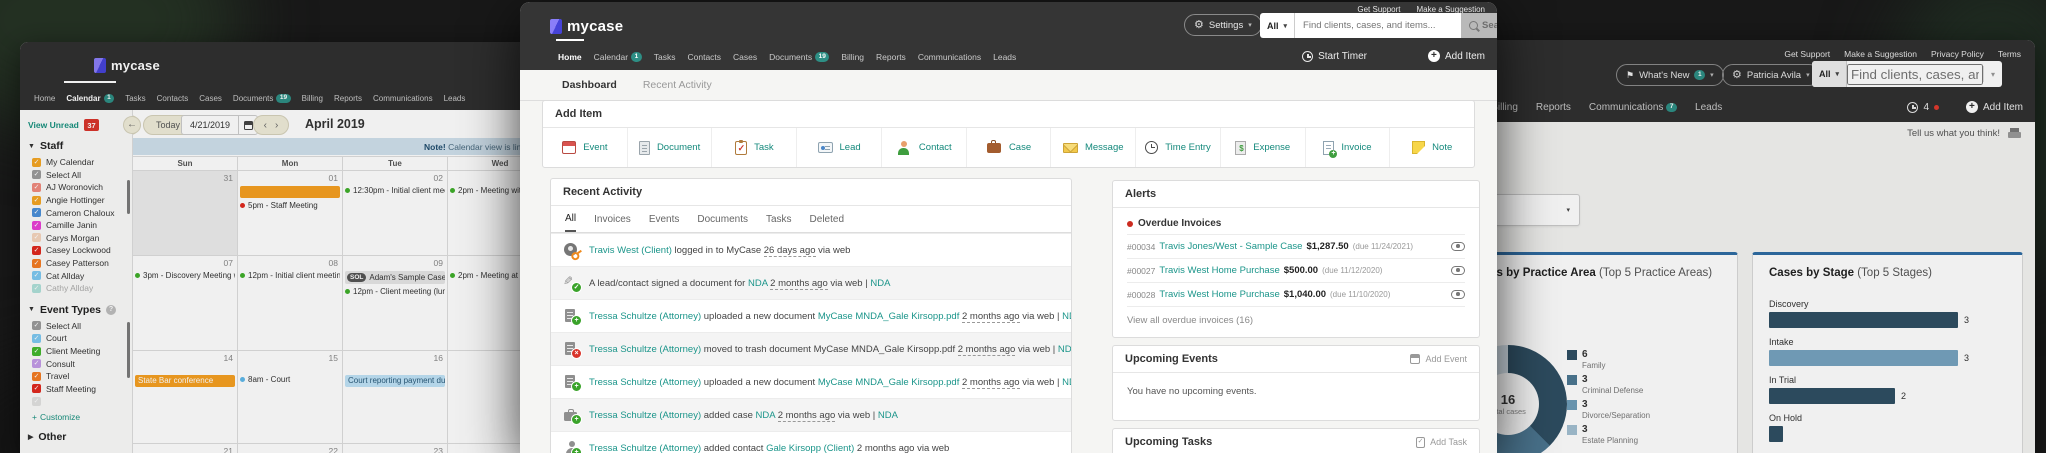 The height and width of the screenshot is (453, 2046). Describe the element at coordinates (1670, 75) in the screenshot. I see `whats-new-button: ⚑ What's New 1 ▾` at that location.